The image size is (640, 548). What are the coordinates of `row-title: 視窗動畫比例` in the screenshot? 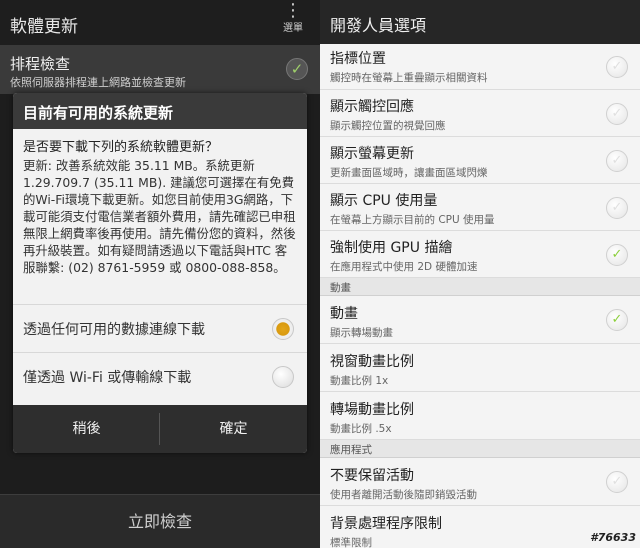 It's located at (372, 362).